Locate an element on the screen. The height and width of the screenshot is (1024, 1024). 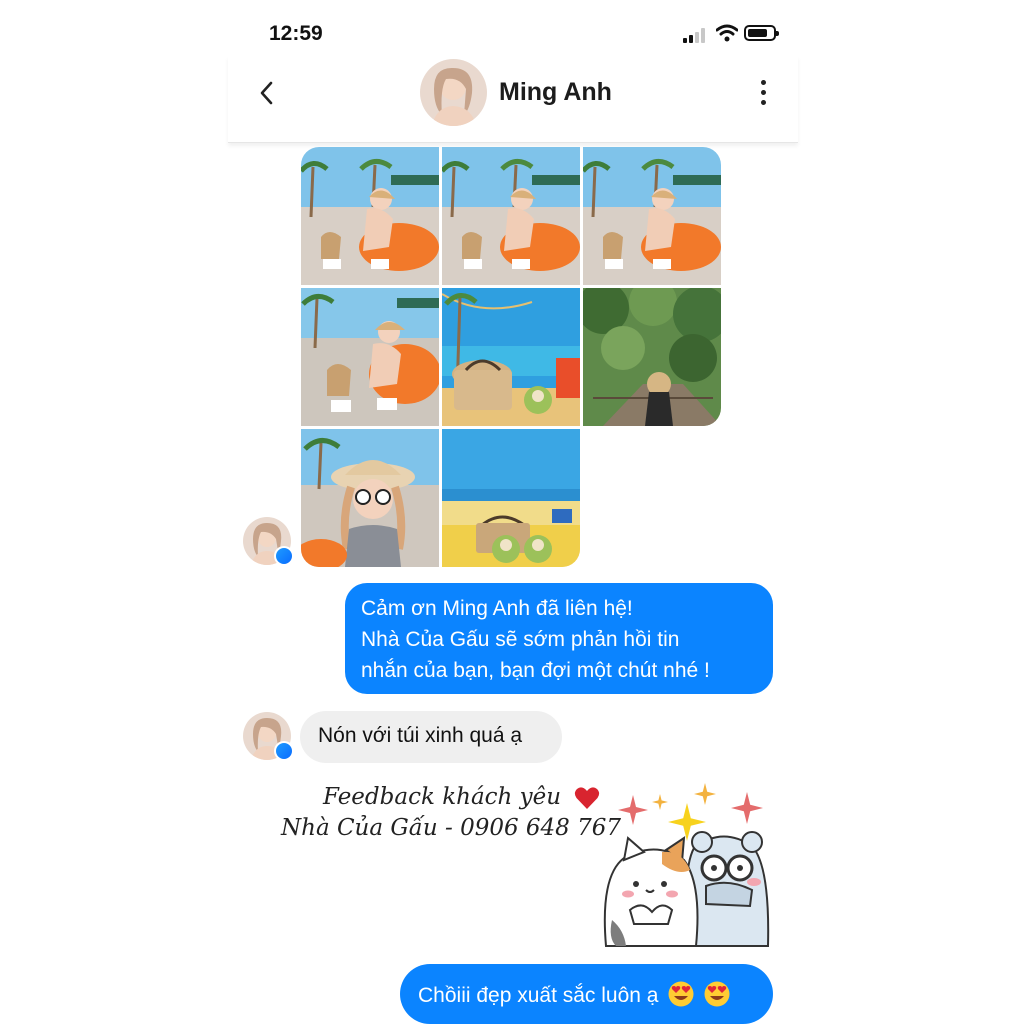
message-line: Cảm ơn Ming Anh đã liên hệ! is located at coordinates (497, 608).